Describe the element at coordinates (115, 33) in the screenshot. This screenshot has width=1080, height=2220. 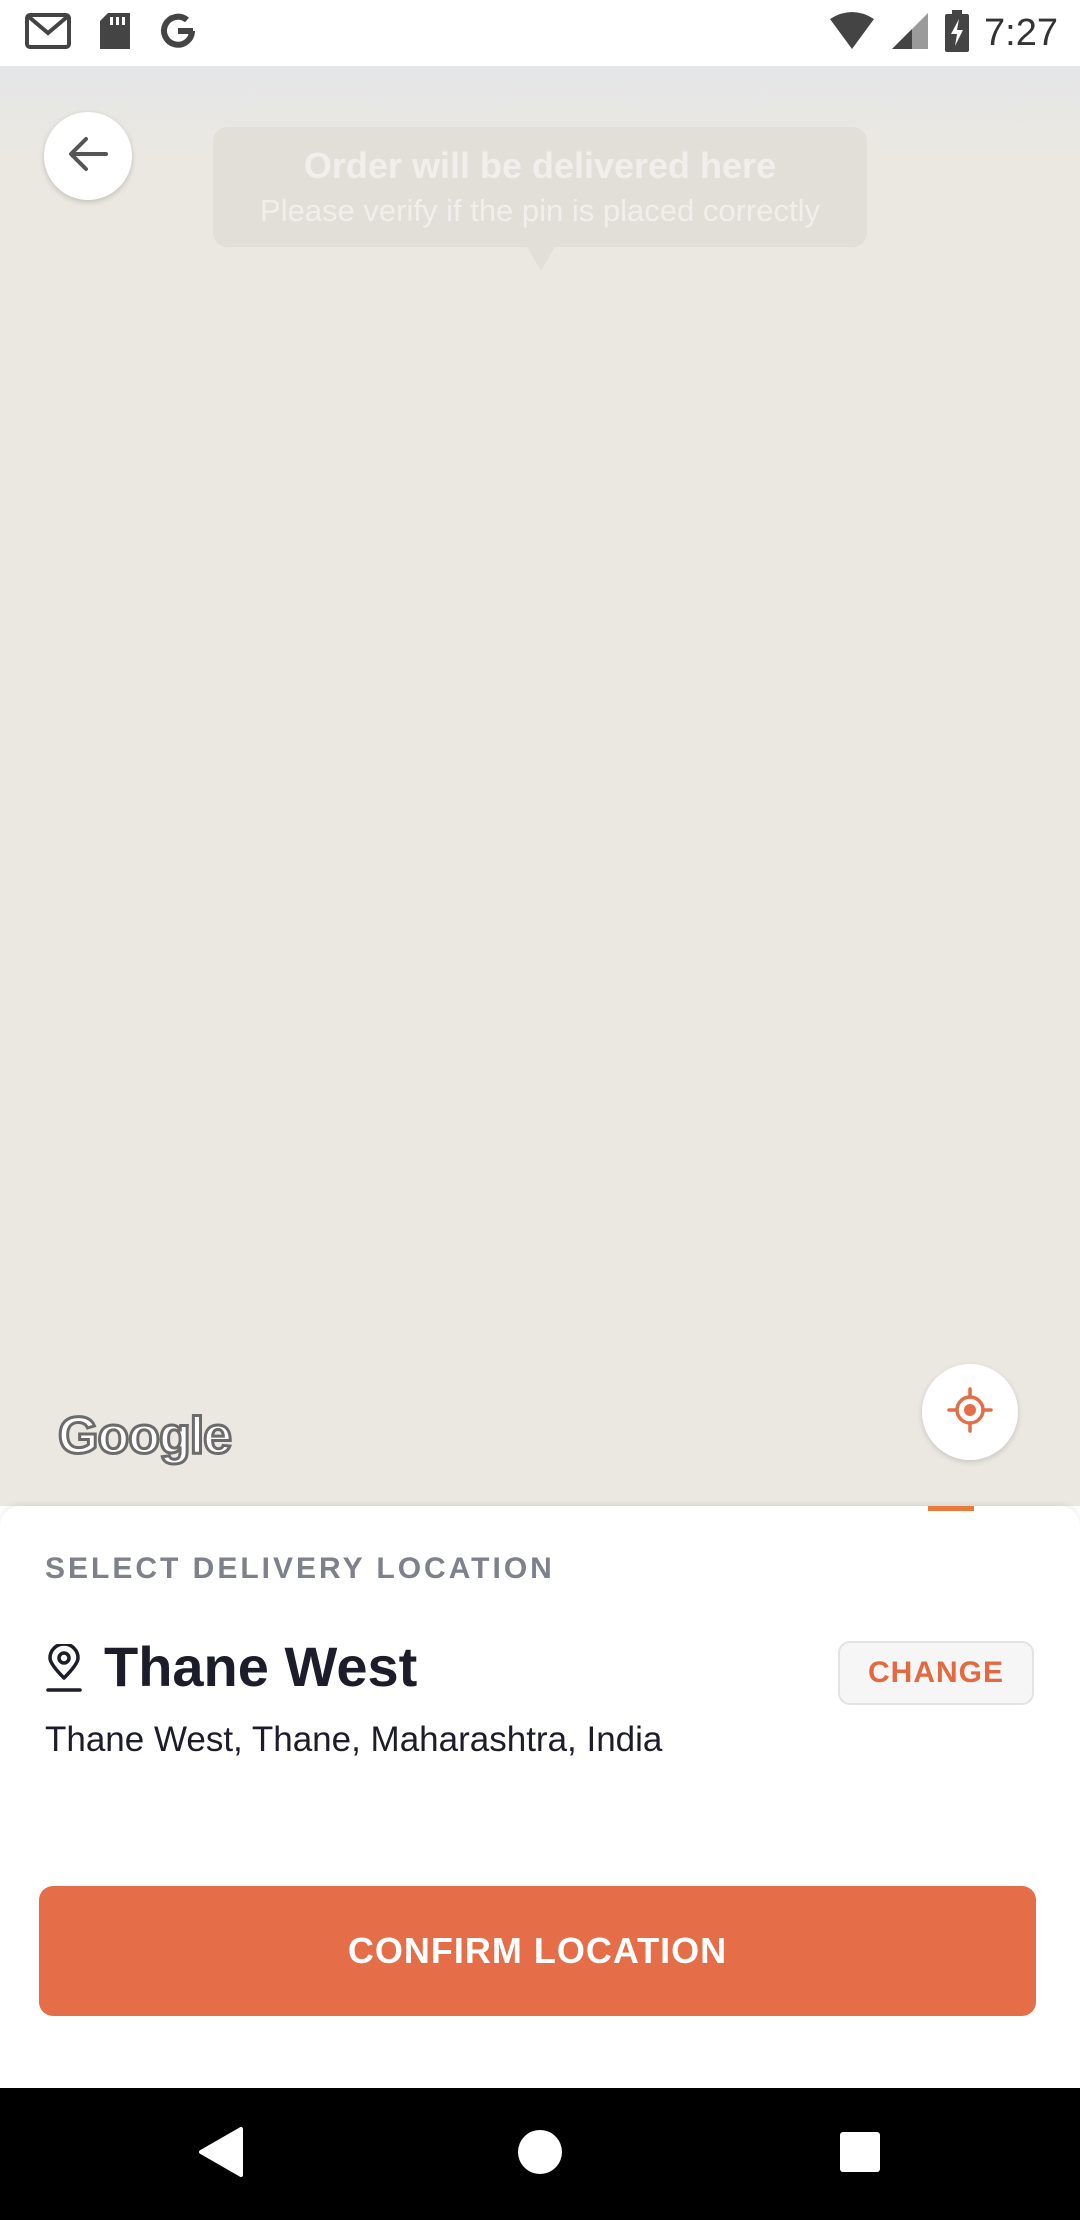
I see `sd-card-icon` at that location.